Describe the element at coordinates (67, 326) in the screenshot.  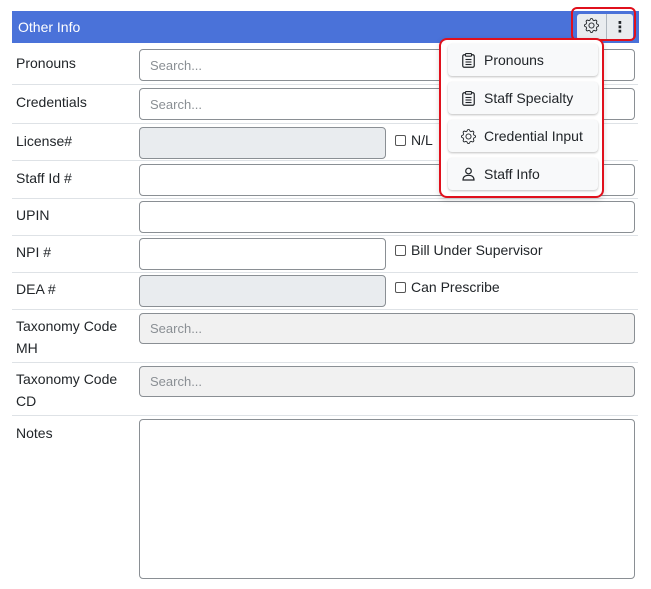
I see `taxonomy-mh-label-line1: Taxonomy Code` at that location.